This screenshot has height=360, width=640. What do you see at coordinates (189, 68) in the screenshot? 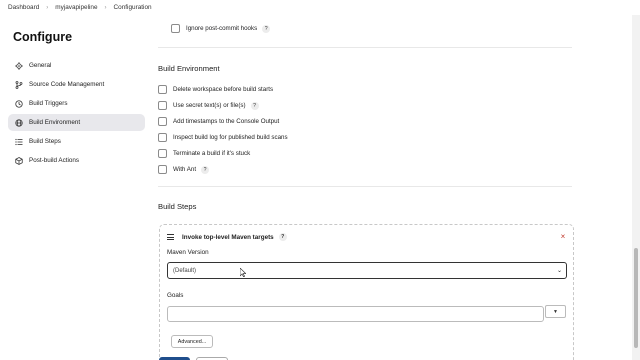
I see `build-environment-title: Build Environment` at bounding box center [189, 68].